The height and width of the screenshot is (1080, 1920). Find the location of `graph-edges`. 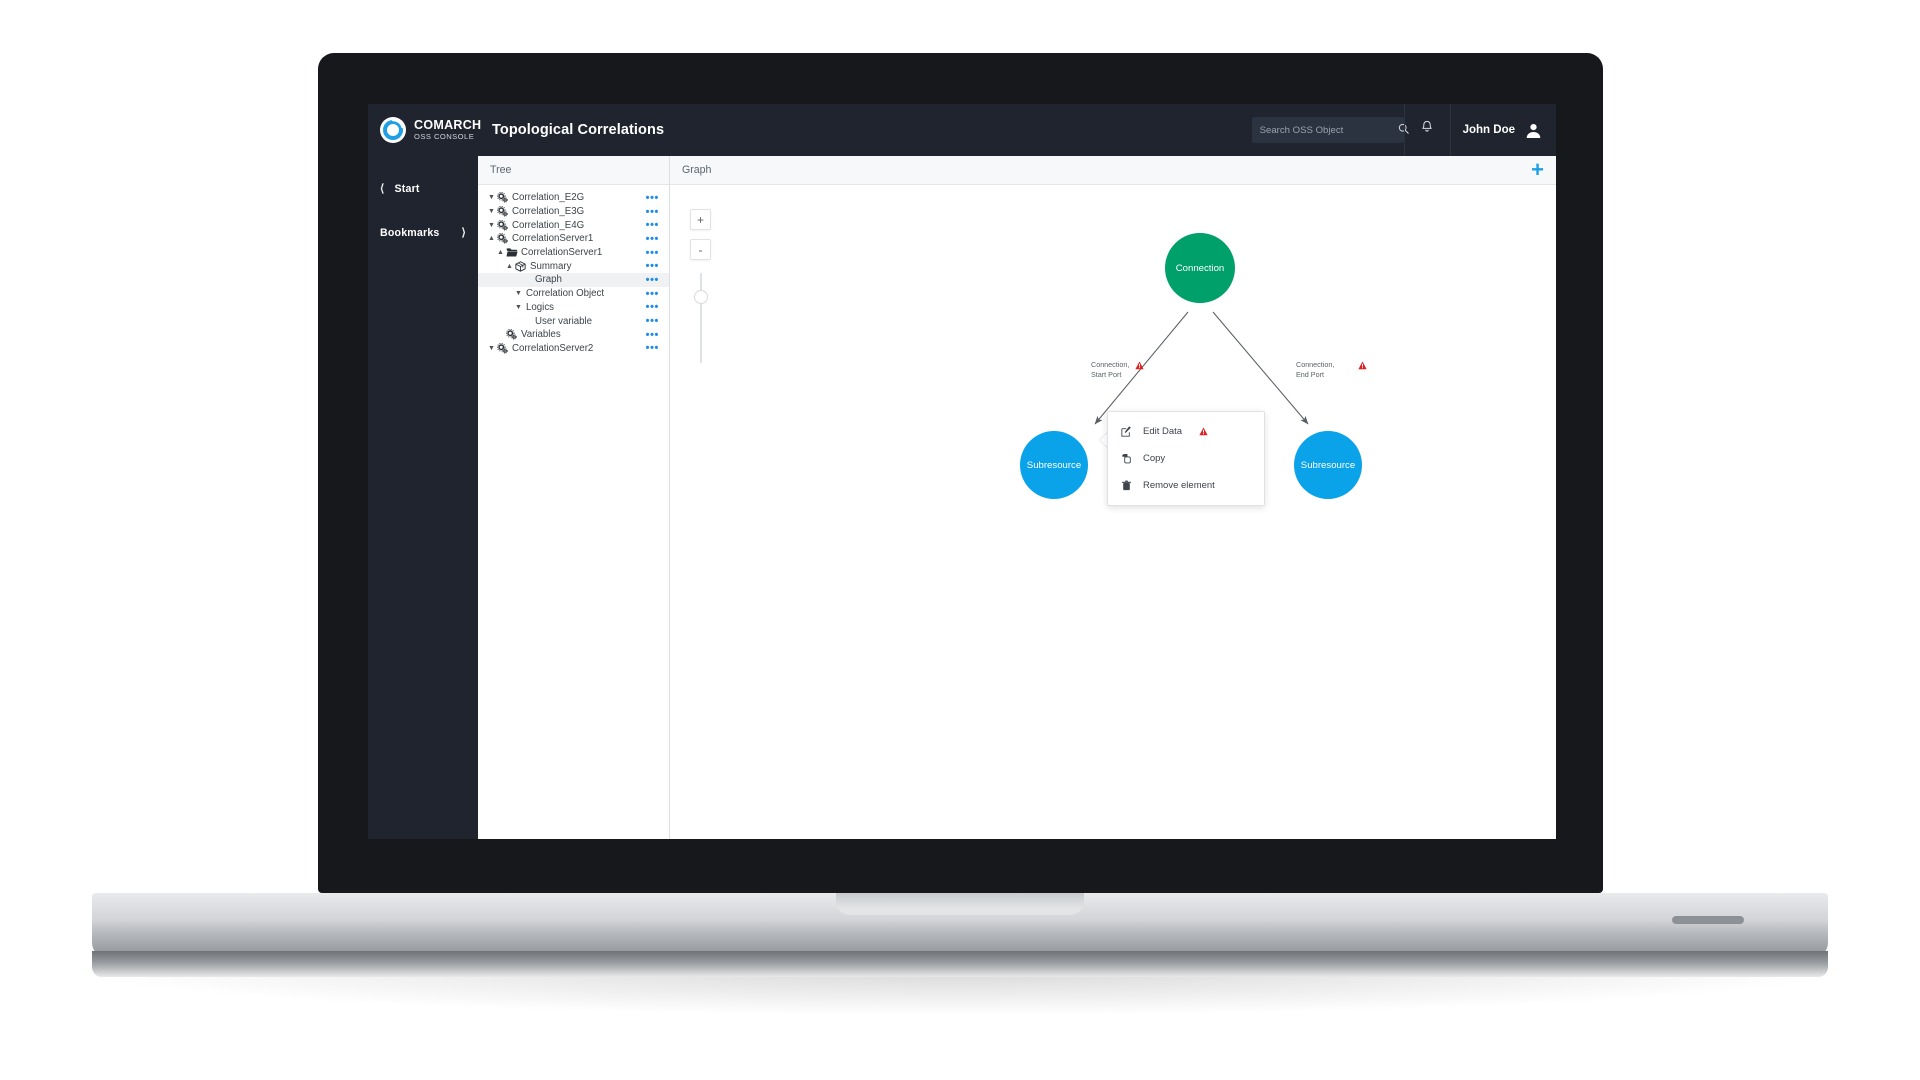

graph-edges is located at coordinates (1201, 368).